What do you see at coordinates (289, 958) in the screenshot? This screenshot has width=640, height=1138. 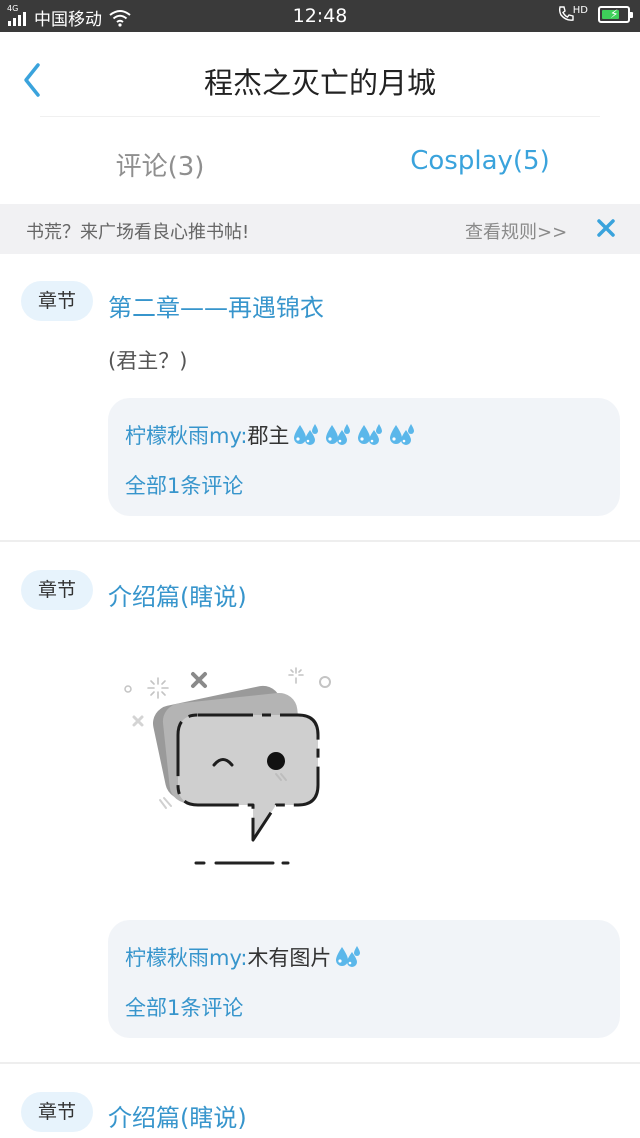 I see `comment-text: 木有图片` at bounding box center [289, 958].